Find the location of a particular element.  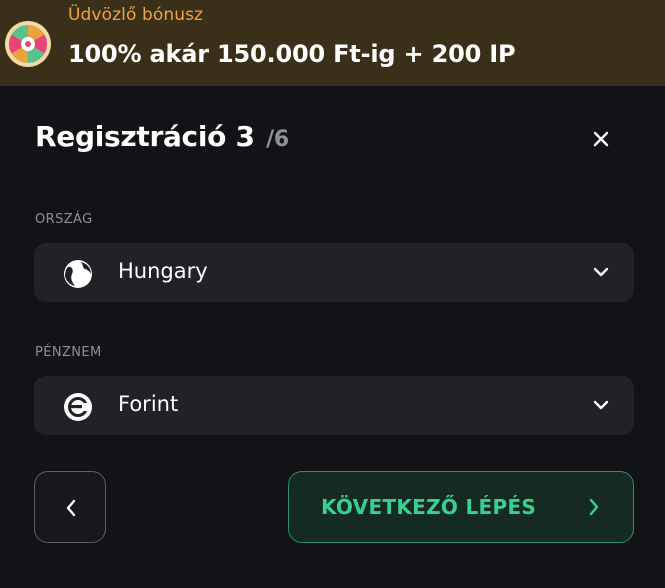

back-button is located at coordinates (70, 507).